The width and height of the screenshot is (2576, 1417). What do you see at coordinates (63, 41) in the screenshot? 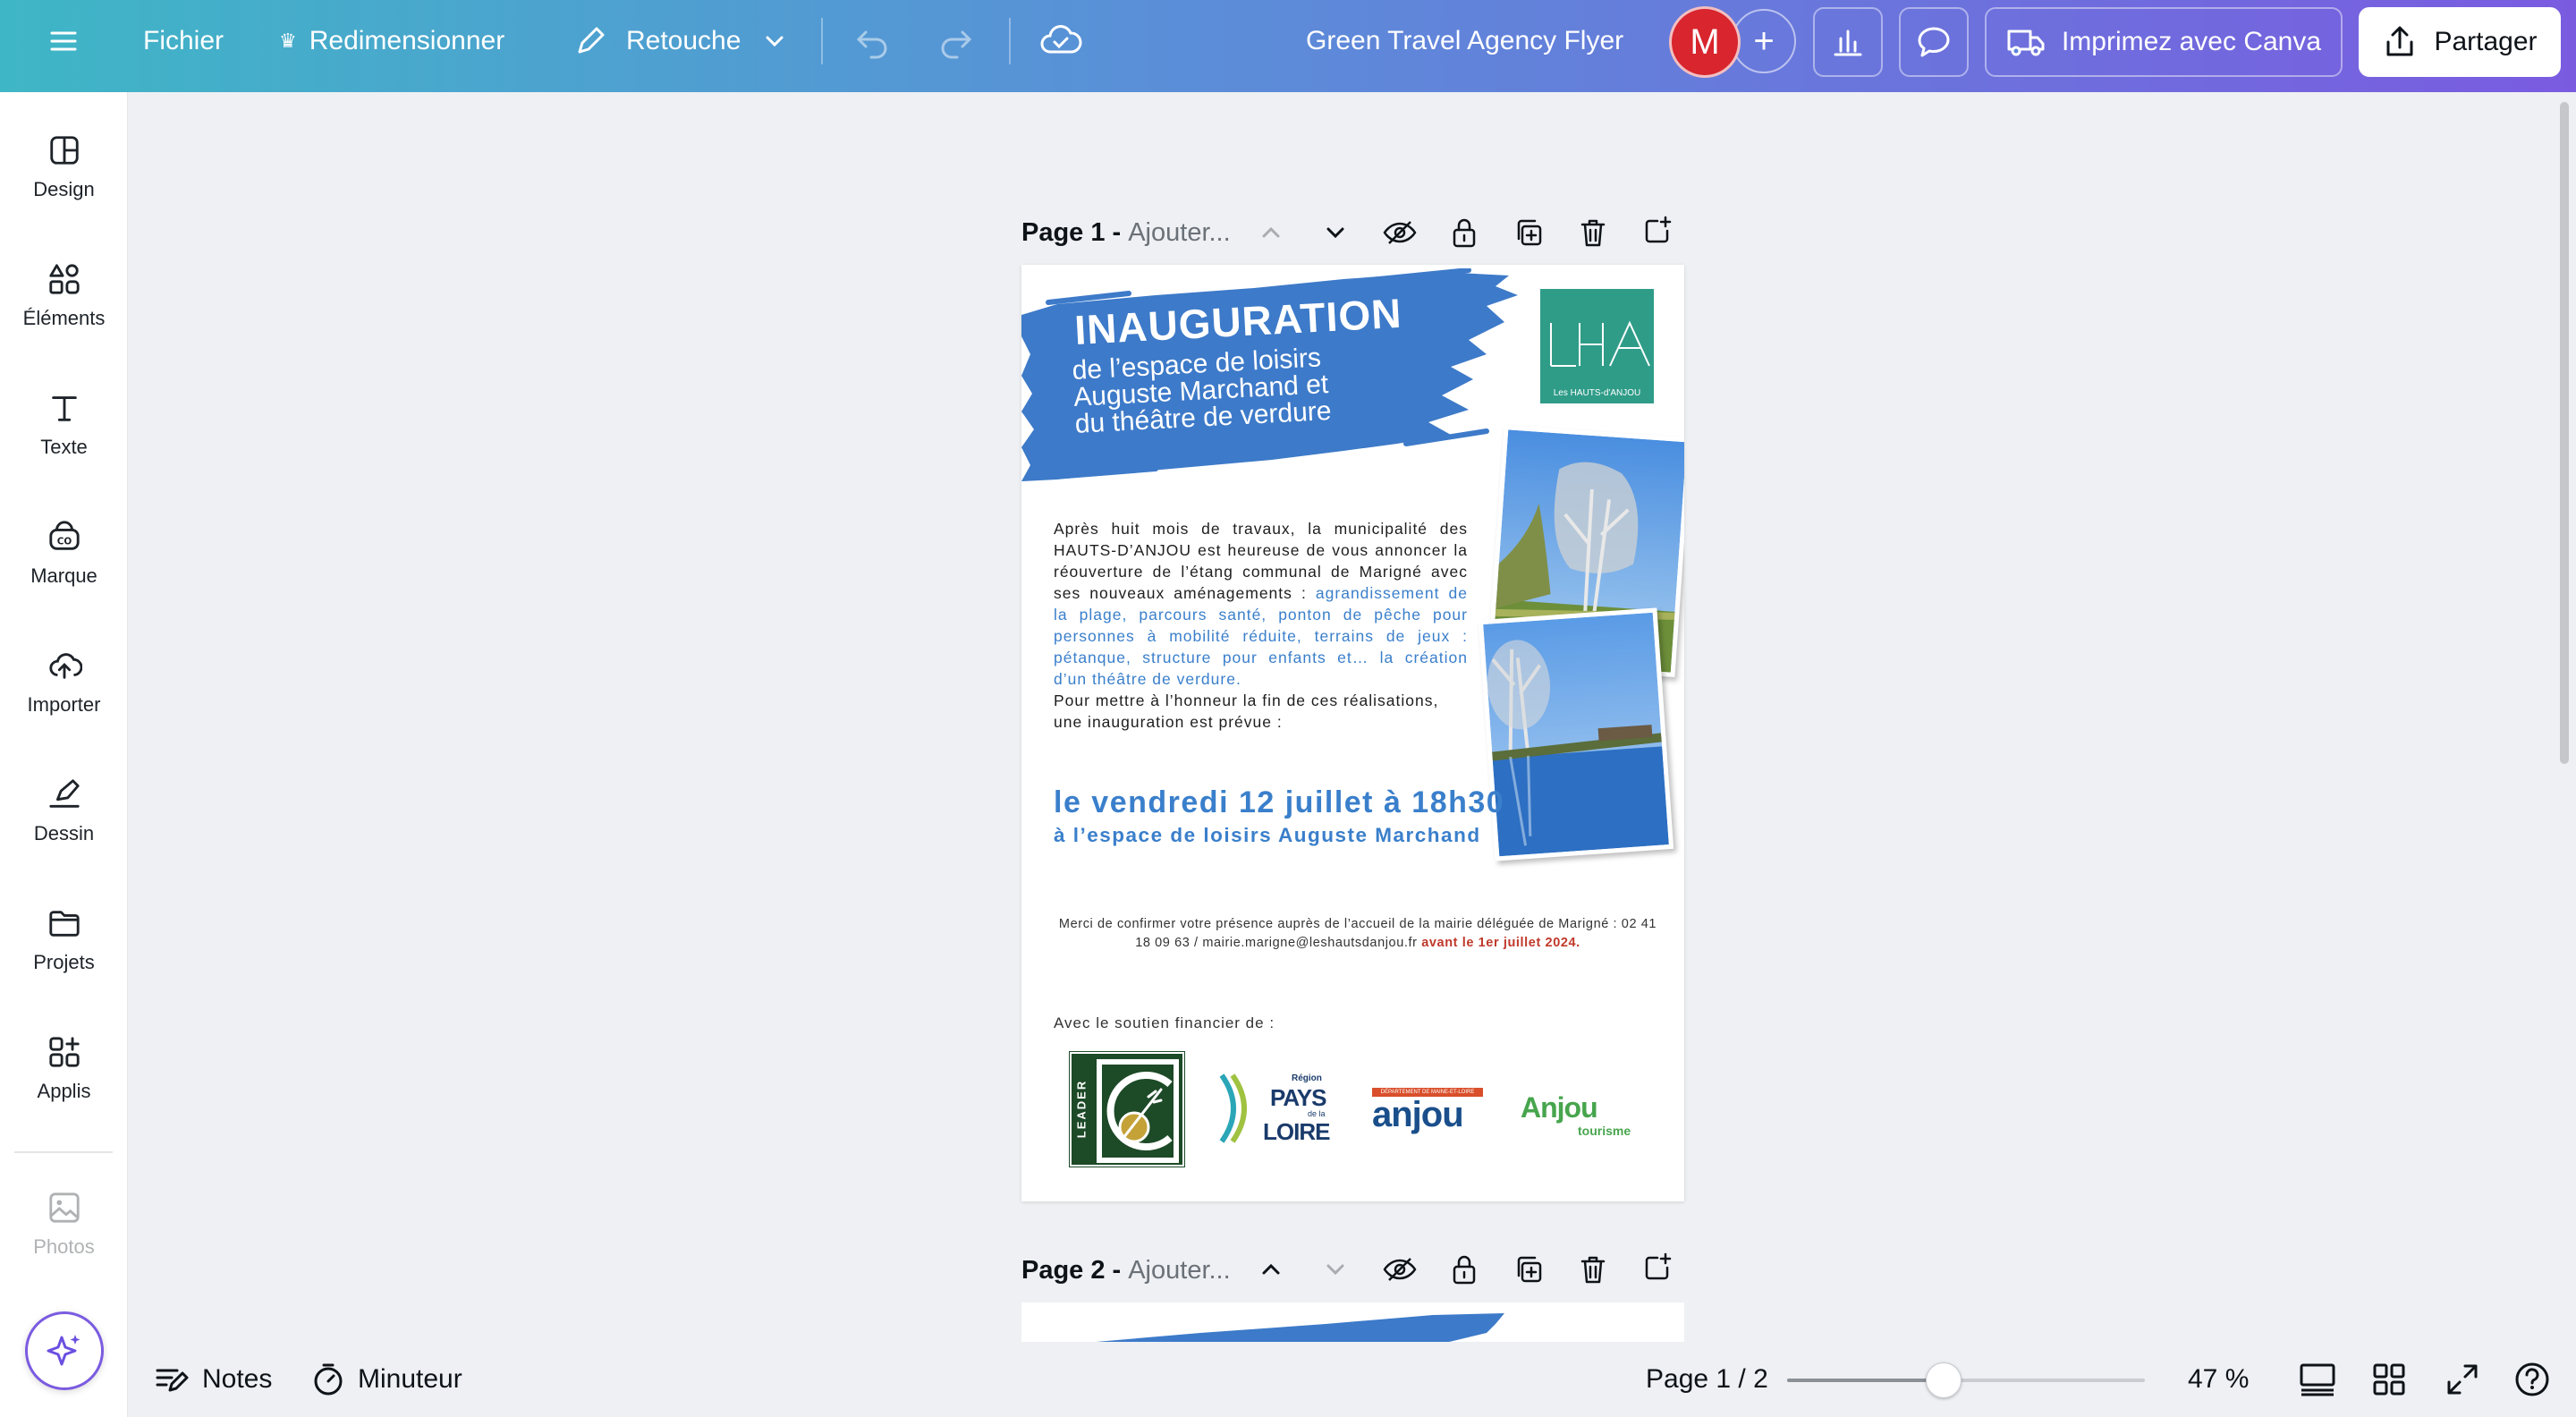
I see `menu-icon` at bounding box center [63, 41].